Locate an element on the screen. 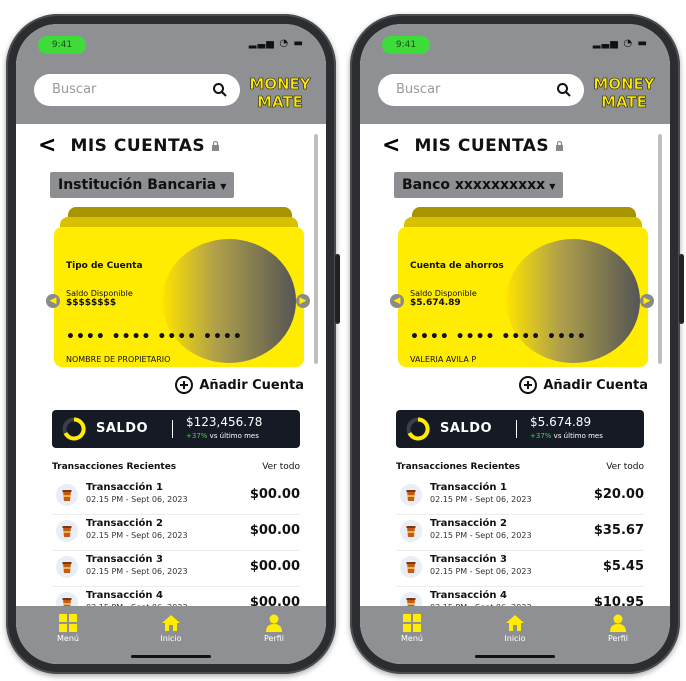 The image size is (686, 681). transaction-amount: $20.00 is located at coordinates (618, 494).